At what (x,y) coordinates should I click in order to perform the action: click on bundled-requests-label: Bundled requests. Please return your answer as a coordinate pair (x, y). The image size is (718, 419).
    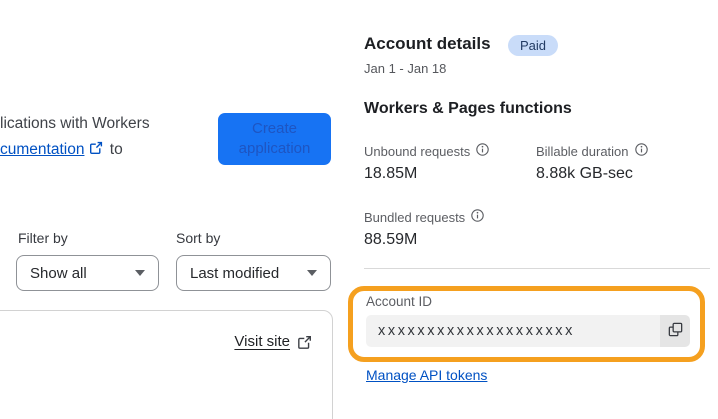
    Looking at the image, I should click on (424, 217).